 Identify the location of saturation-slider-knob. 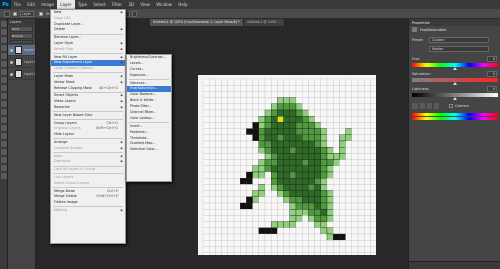
(455, 83).